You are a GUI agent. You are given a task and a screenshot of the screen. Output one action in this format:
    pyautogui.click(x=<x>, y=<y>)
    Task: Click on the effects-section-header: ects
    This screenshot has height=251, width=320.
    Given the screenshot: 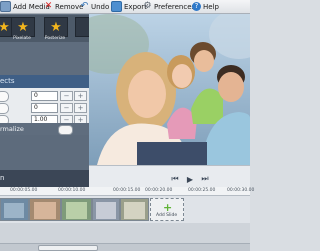 What is the action you would take?
    pyautogui.click(x=44, y=81)
    